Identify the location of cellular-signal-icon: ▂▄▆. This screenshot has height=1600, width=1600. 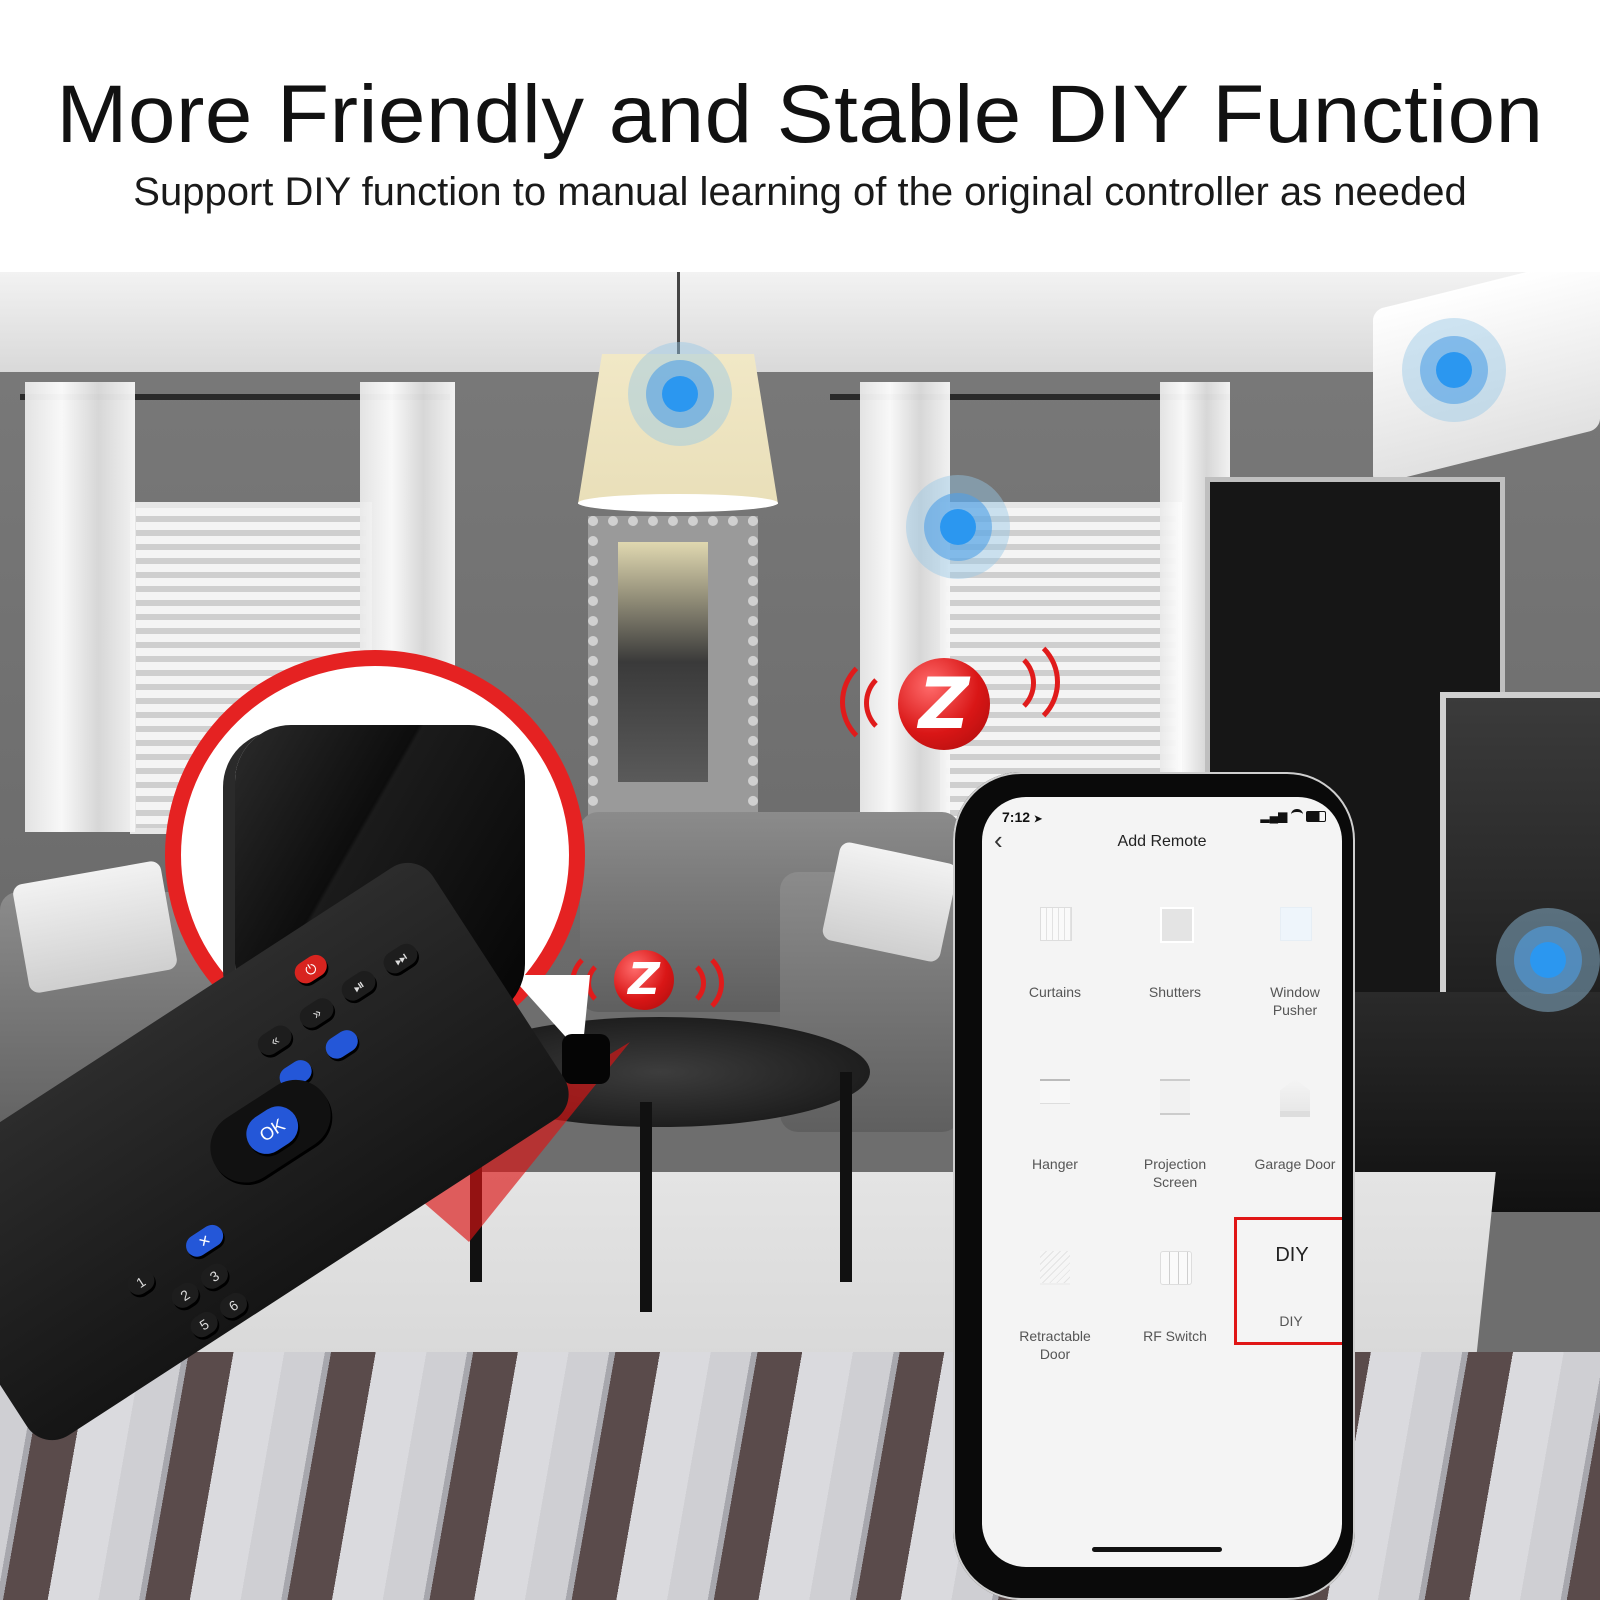
(1274, 816).